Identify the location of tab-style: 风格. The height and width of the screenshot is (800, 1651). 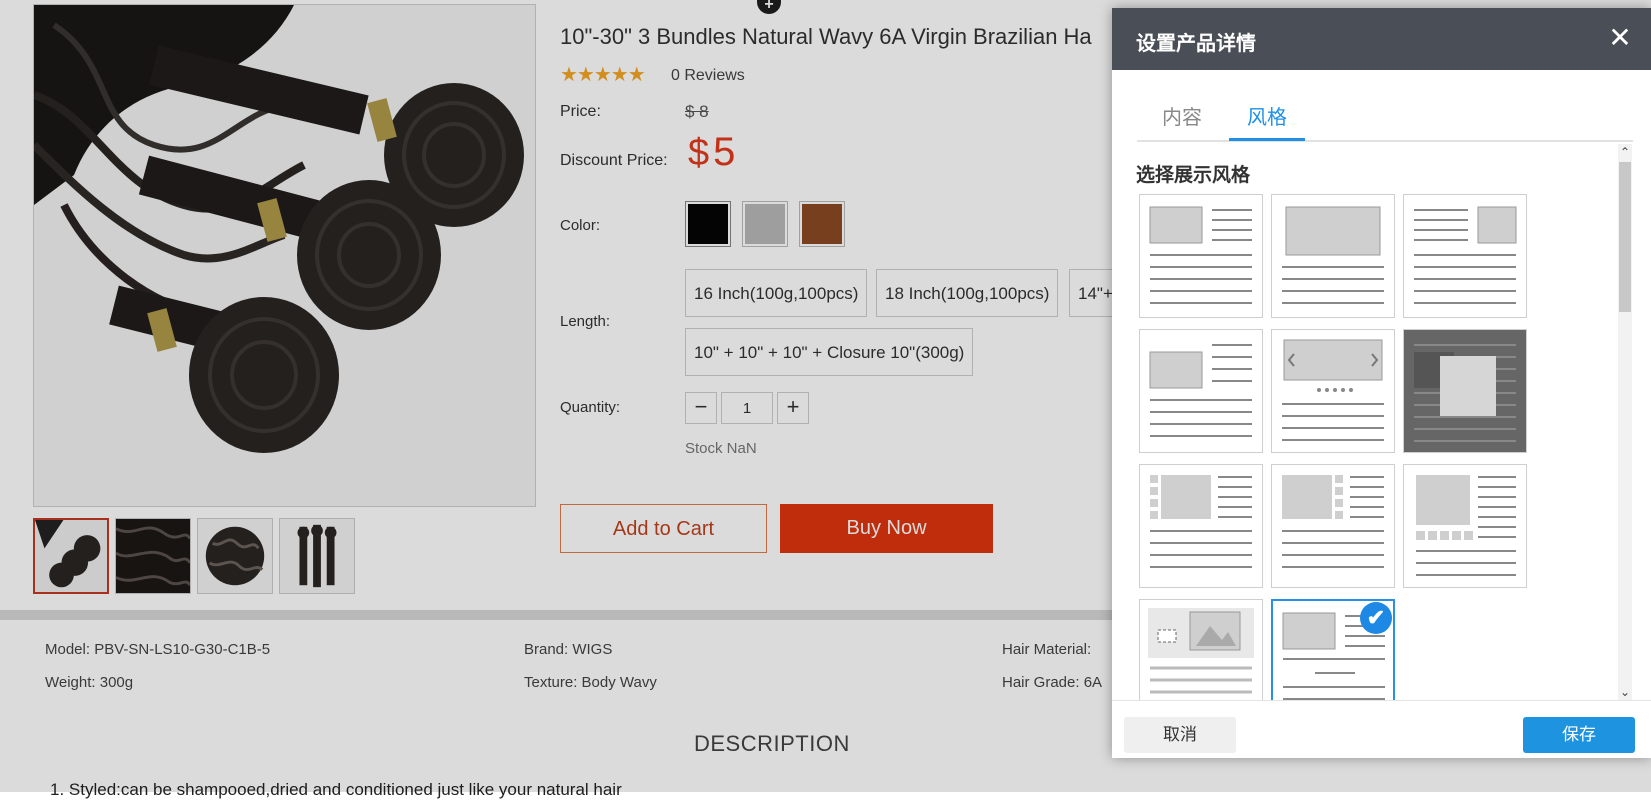
(1267, 120).